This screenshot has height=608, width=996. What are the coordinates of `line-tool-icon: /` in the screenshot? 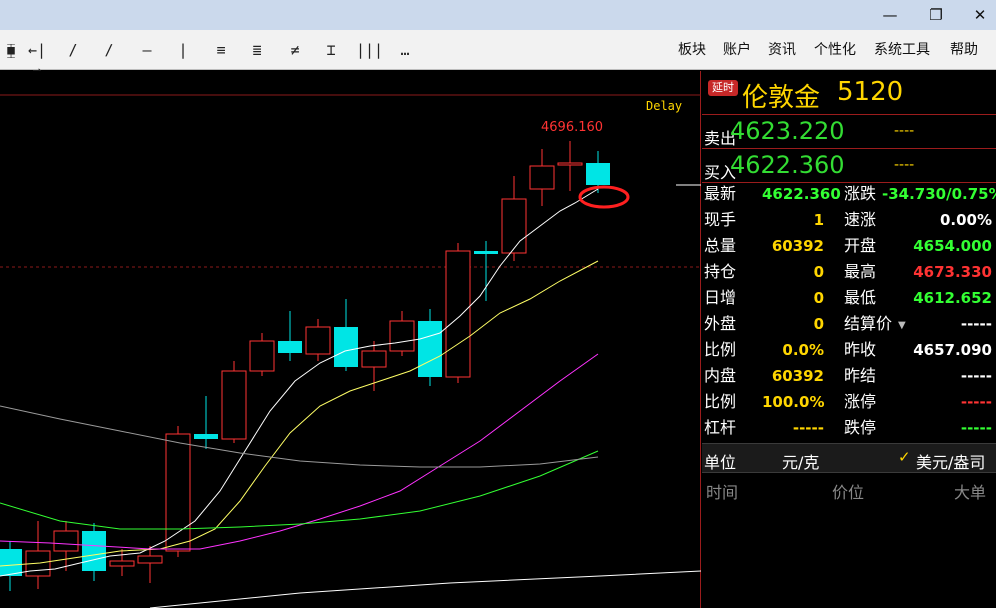 It's located at (73, 50).